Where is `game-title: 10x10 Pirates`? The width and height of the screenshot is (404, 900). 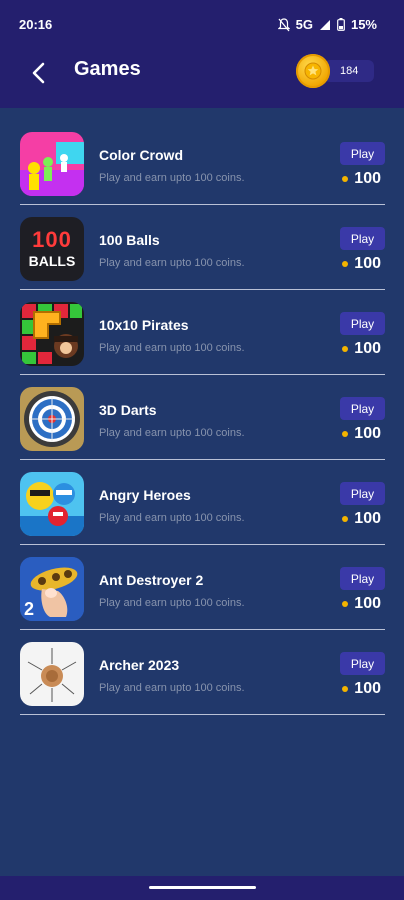 game-title: 10x10 Pirates is located at coordinates (144, 325).